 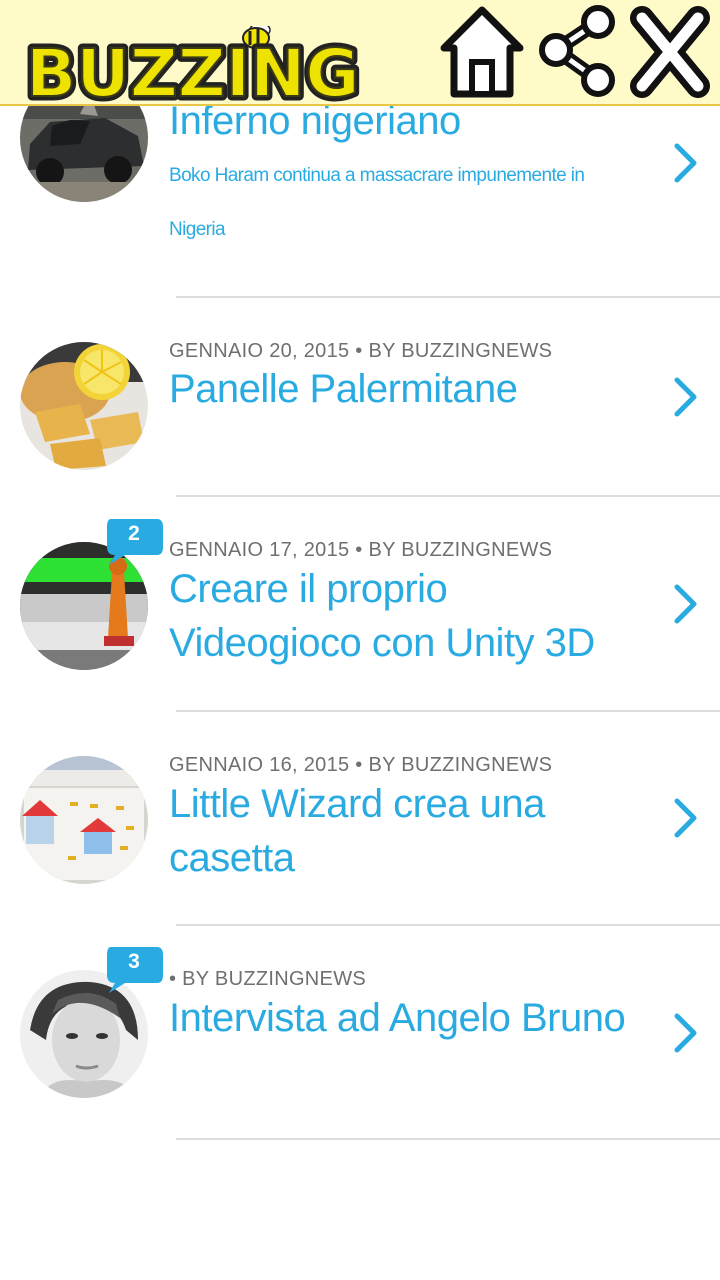 What do you see at coordinates (134, 970) in the screenshot?
I see `comment-count-badge: 3` at bounding box center [134, 970].